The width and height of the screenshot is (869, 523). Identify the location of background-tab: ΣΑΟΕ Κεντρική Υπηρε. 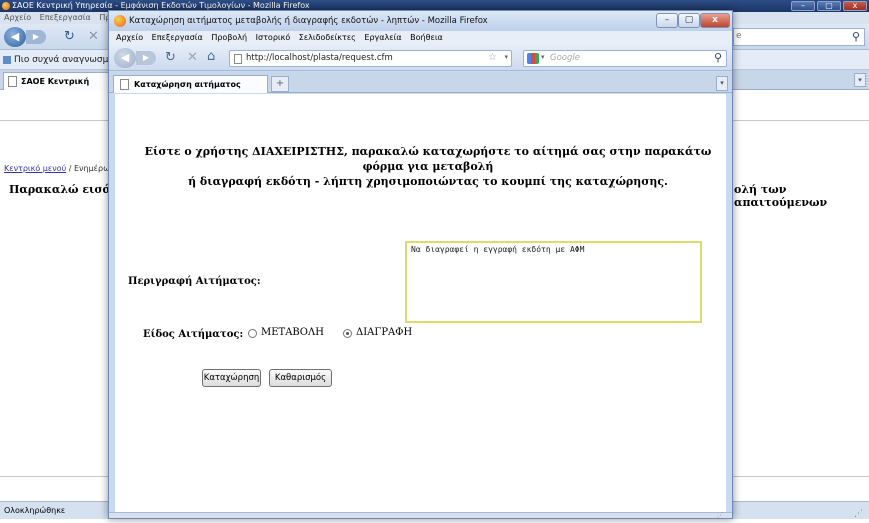
(60, 87).